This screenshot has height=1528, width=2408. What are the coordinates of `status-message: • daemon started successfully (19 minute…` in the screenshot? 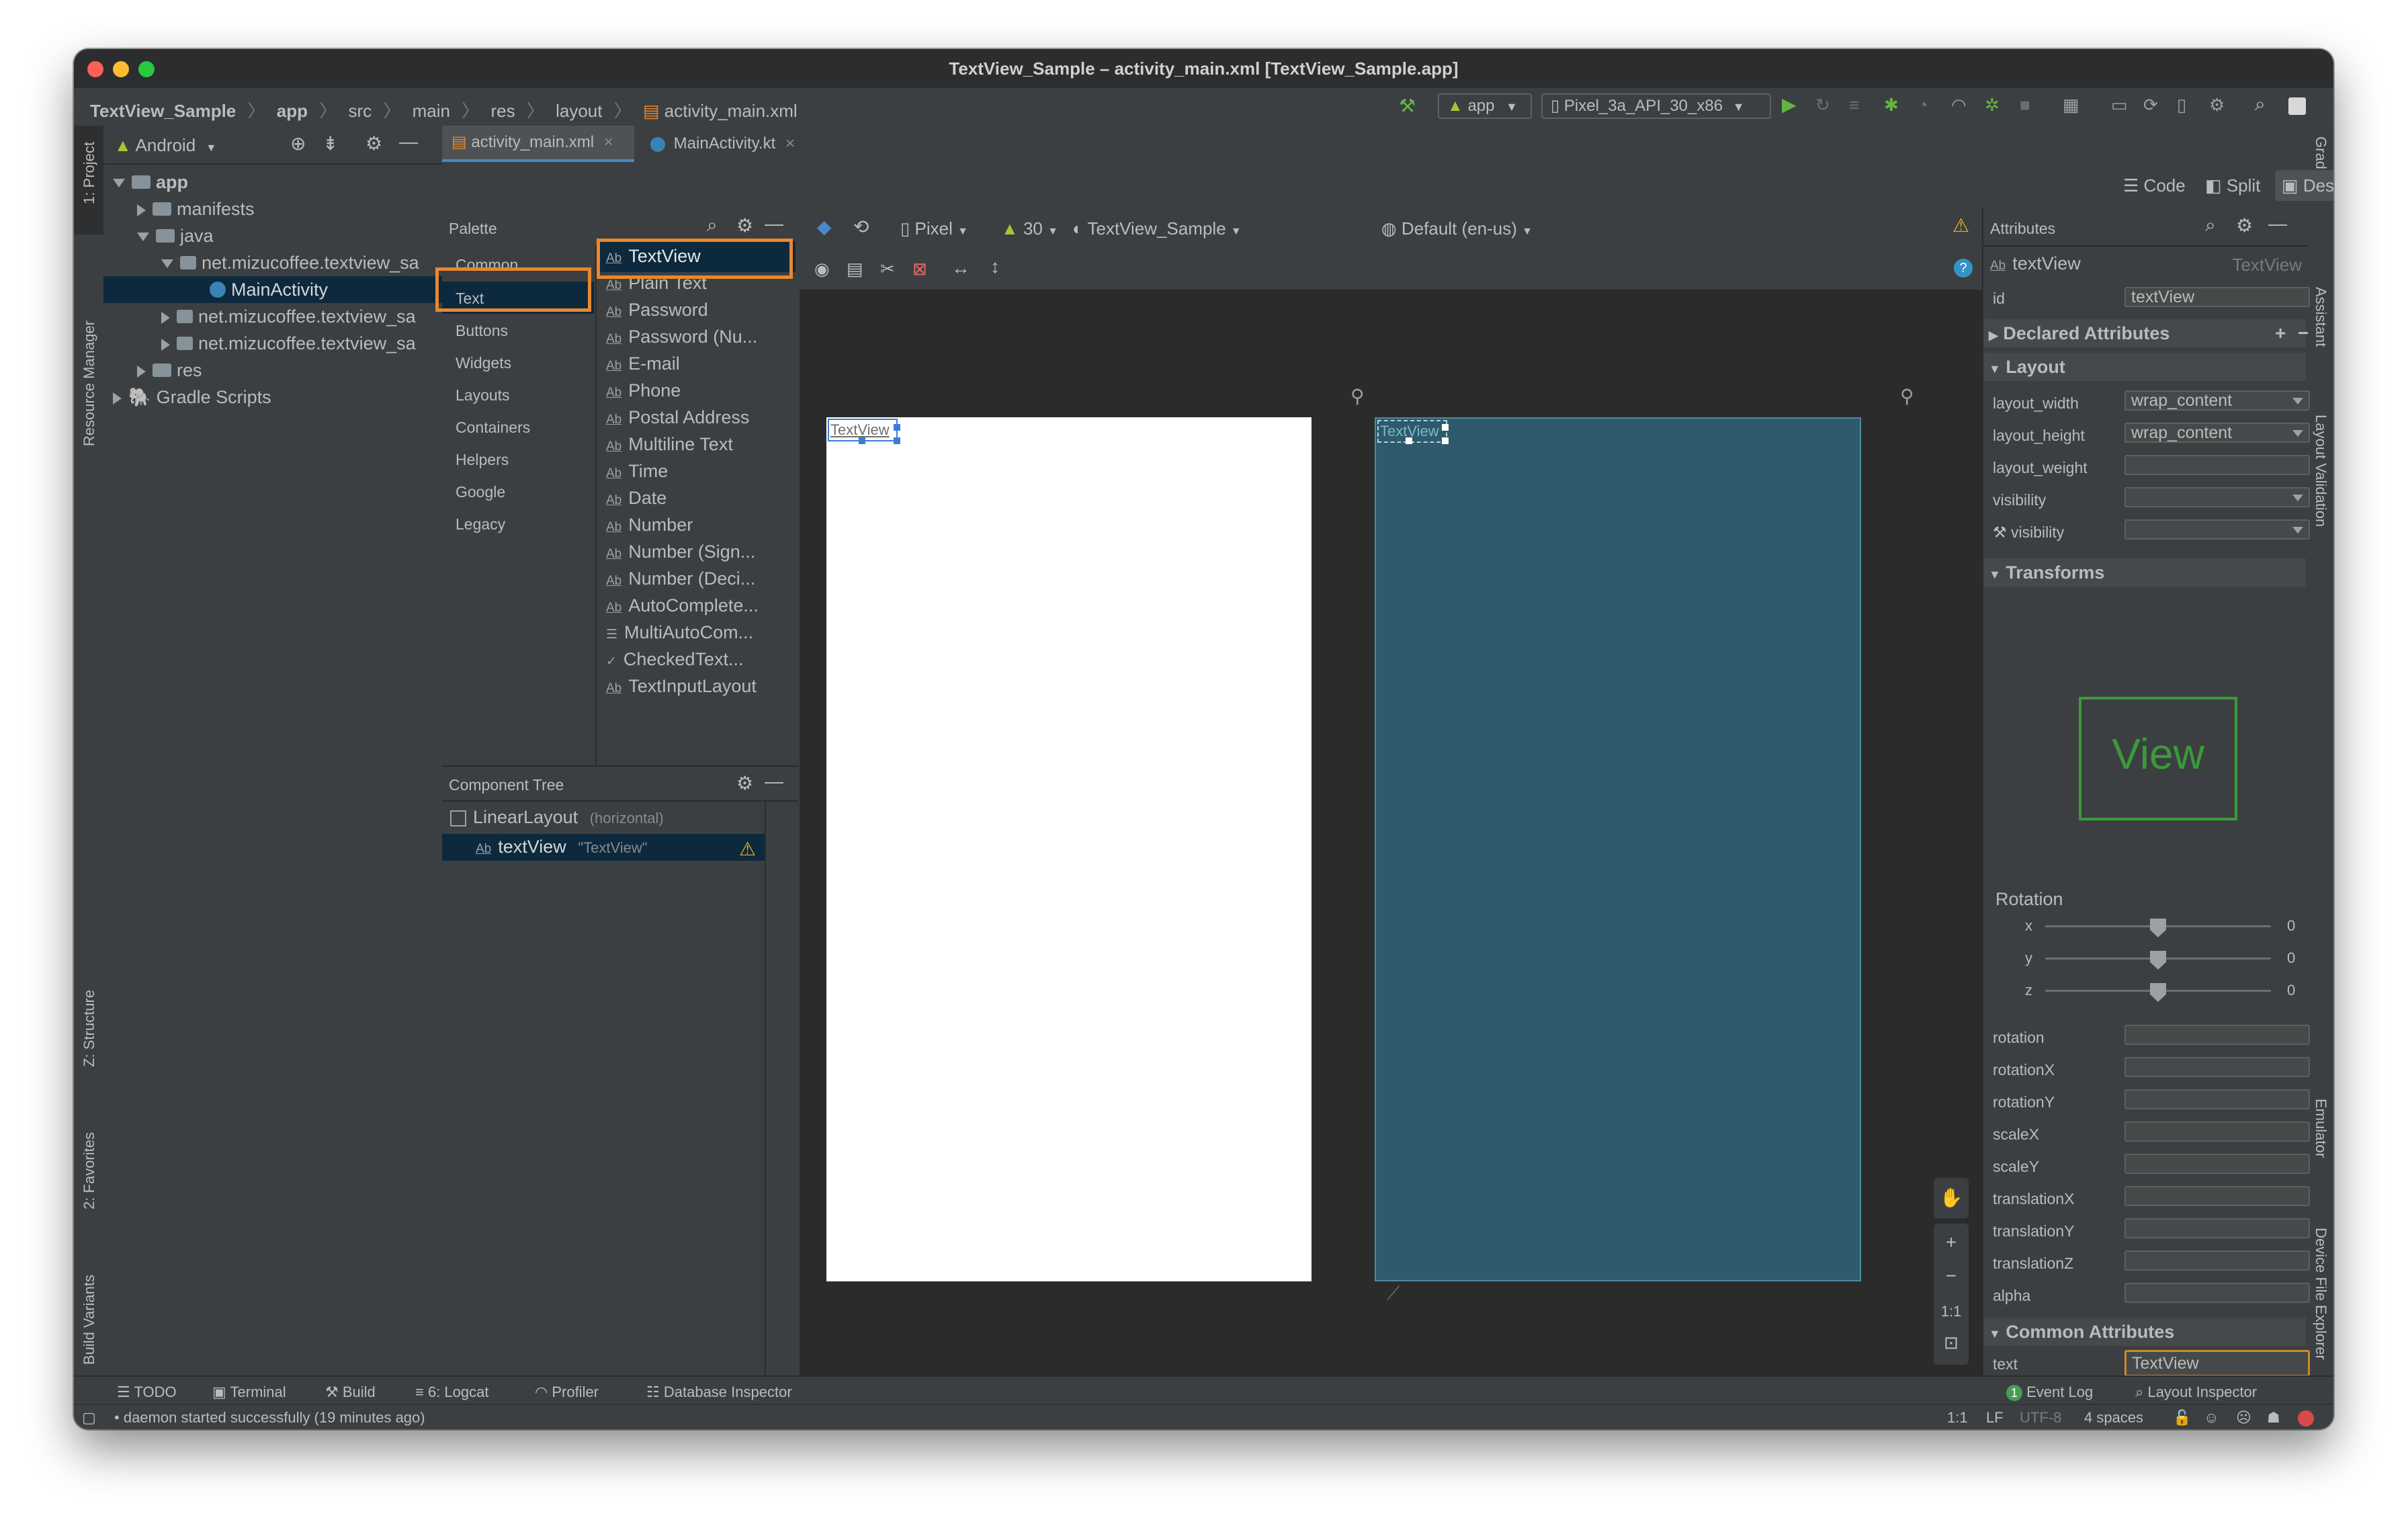 It's located at (269, 1418).